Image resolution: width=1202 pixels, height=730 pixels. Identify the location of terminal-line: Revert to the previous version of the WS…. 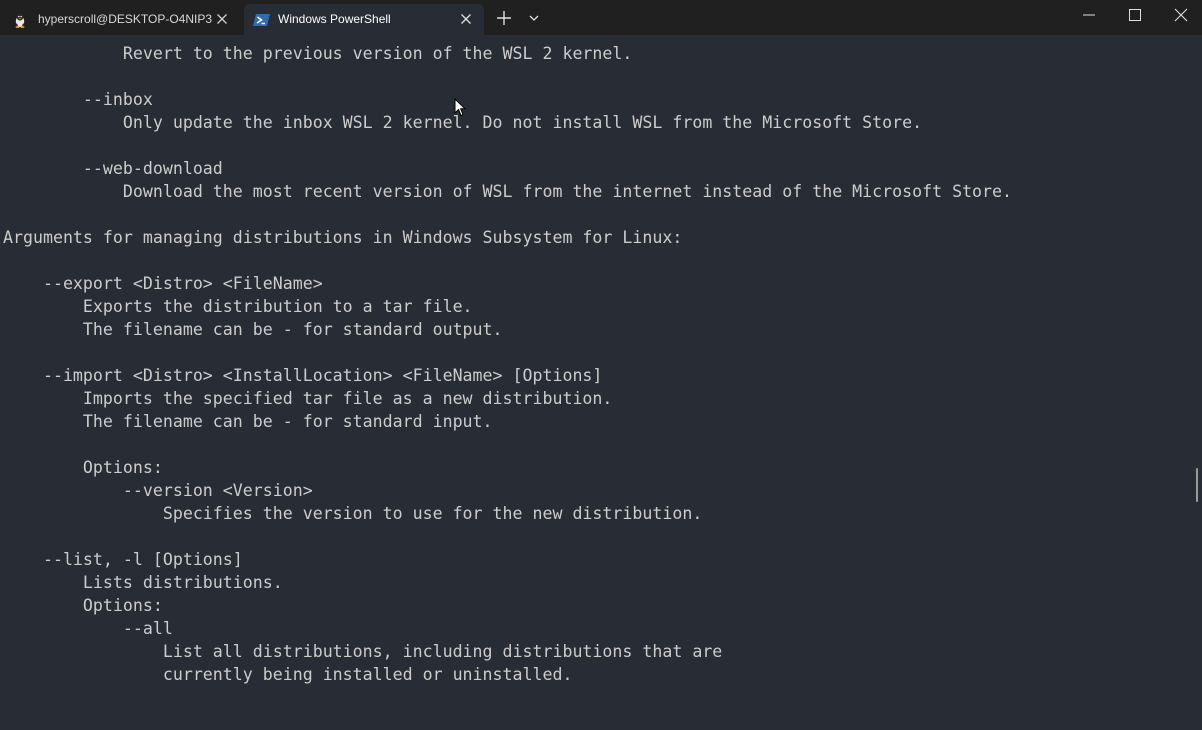
(318, 53).